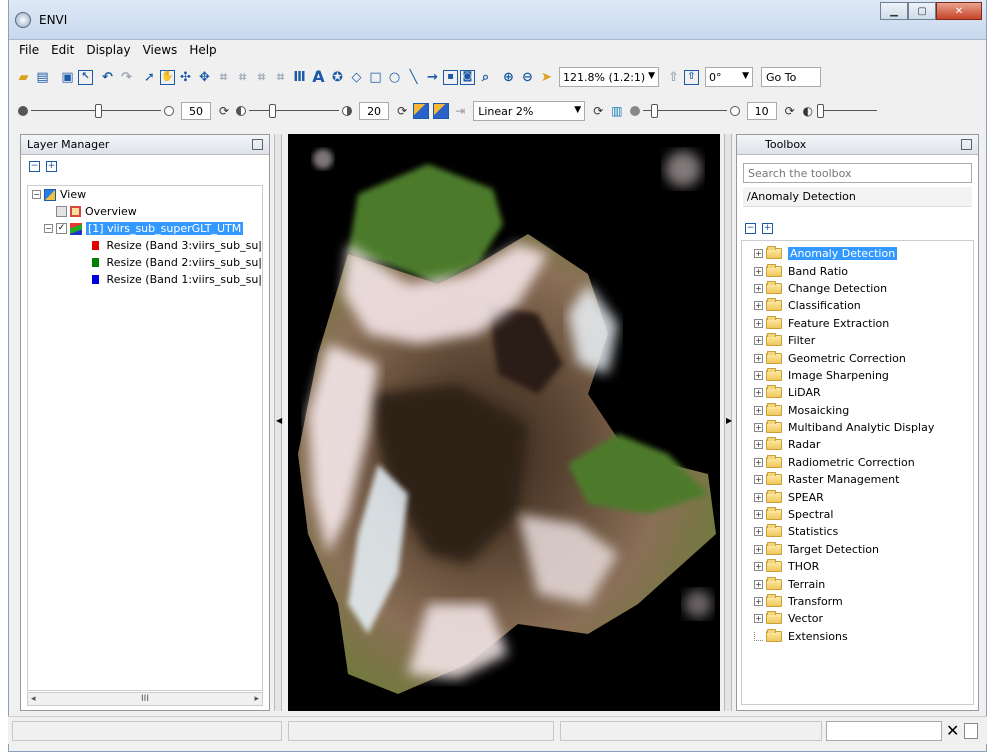 This screenshot has height=752, width=987. I want to click on zoom-to-layer-icon: ↖, so click(85, 77).